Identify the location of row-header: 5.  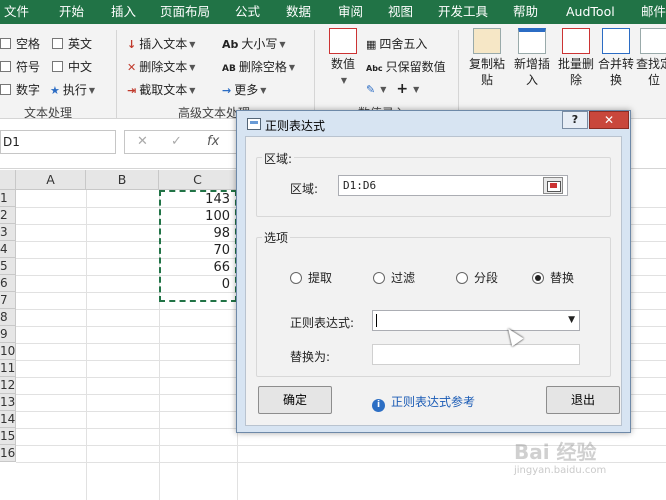
(8, 266).